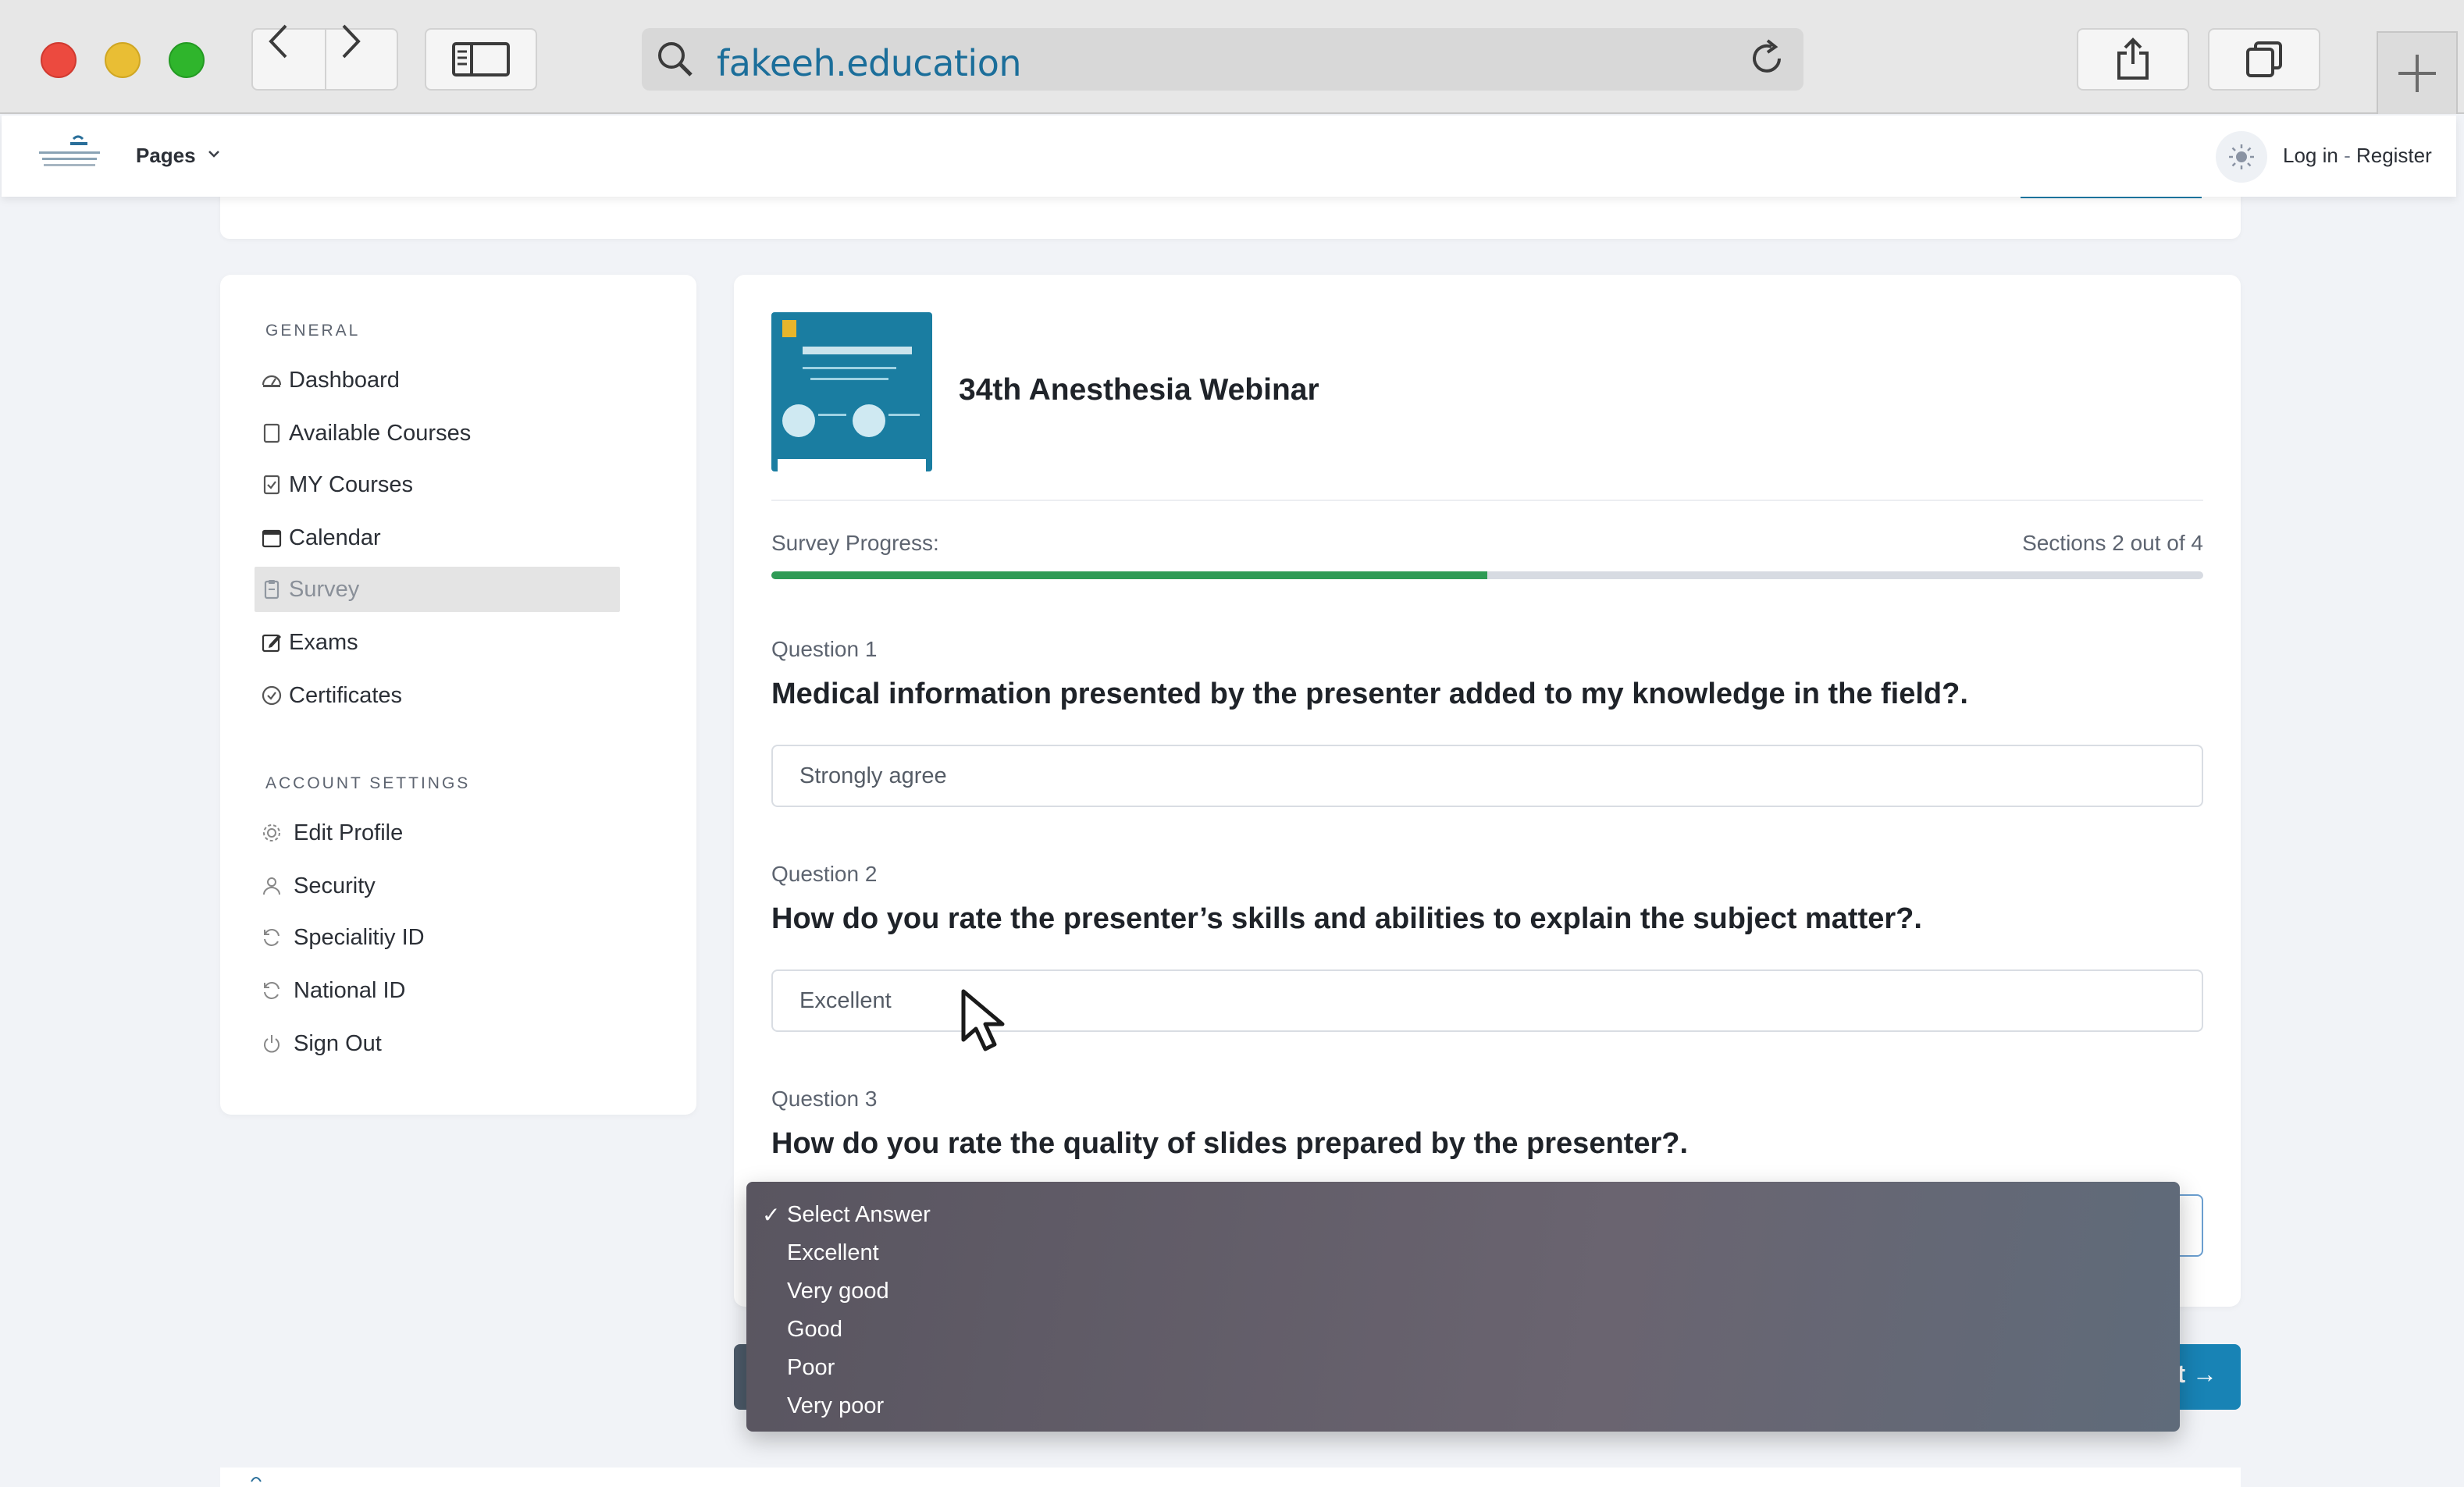  I want to click on sidebar-item-label: Specialitiy ID, so click(360, 937).